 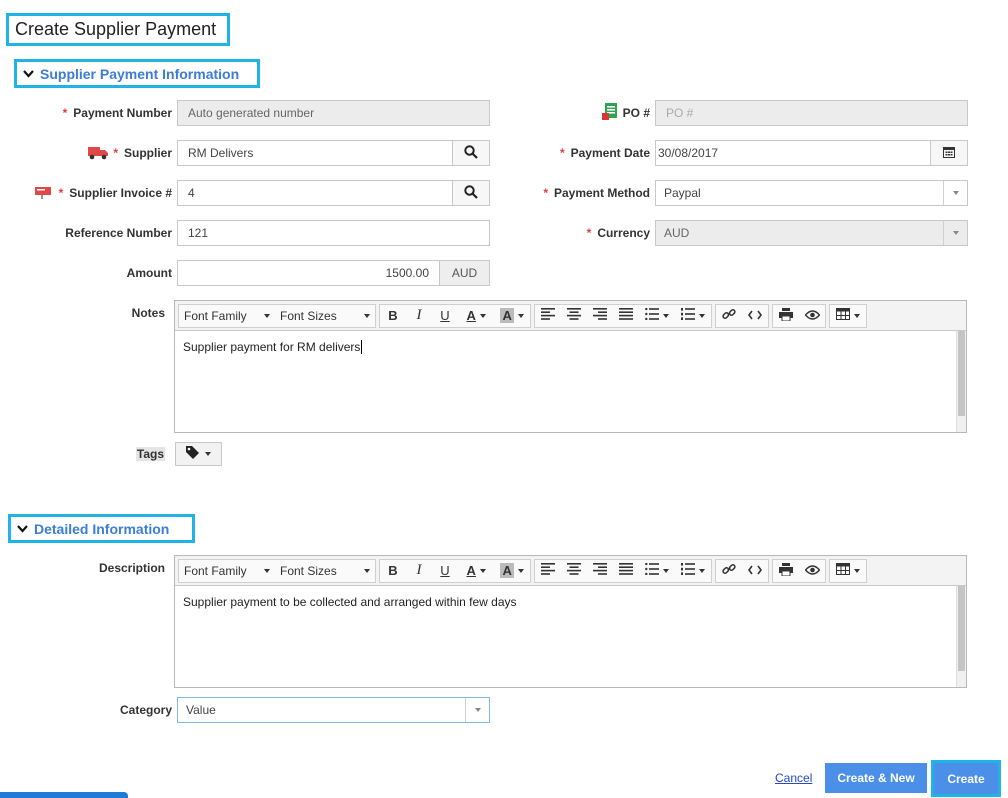 What do you see at coordinates (131, 568) in the screenshot?
I see `description-label: Description` at bounding box center [131, 568].